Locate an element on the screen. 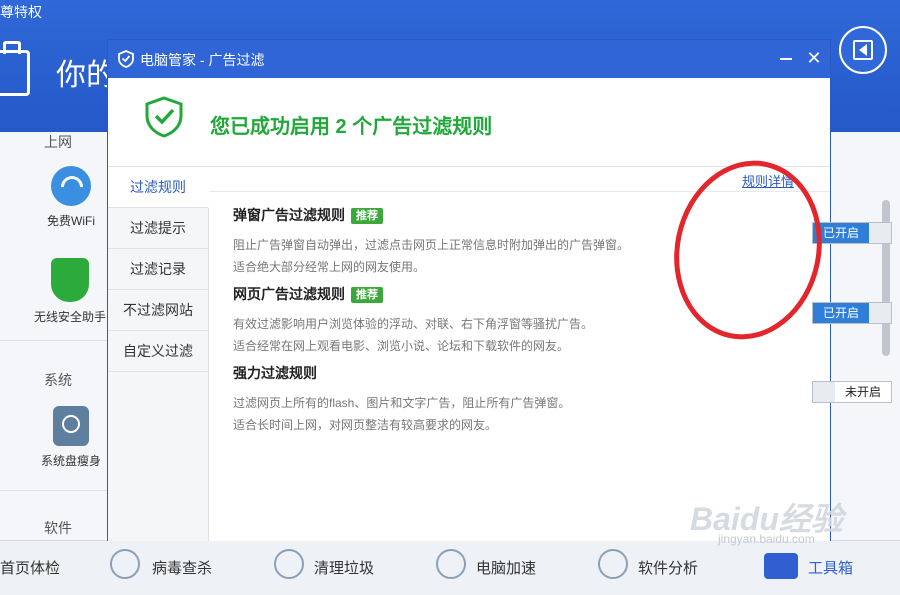 The width and height of the screenshot is (900, 595). toggle-strong-filter: 未开启 is located at coordinates (852, 392).